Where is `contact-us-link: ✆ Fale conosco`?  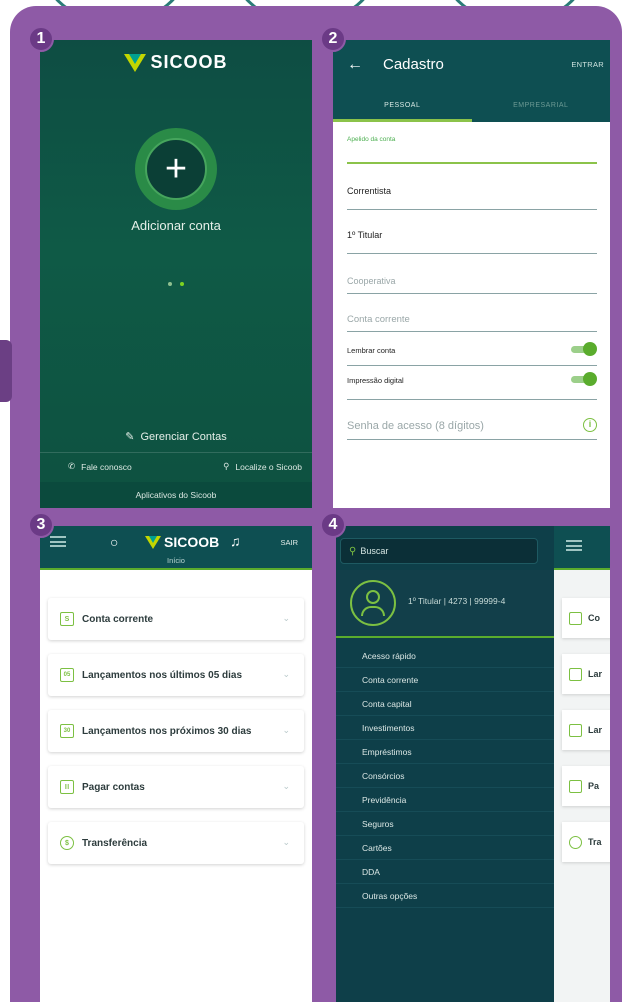
contact-us-link: ✆ Fale conosco is located at coordinates (100, 466).